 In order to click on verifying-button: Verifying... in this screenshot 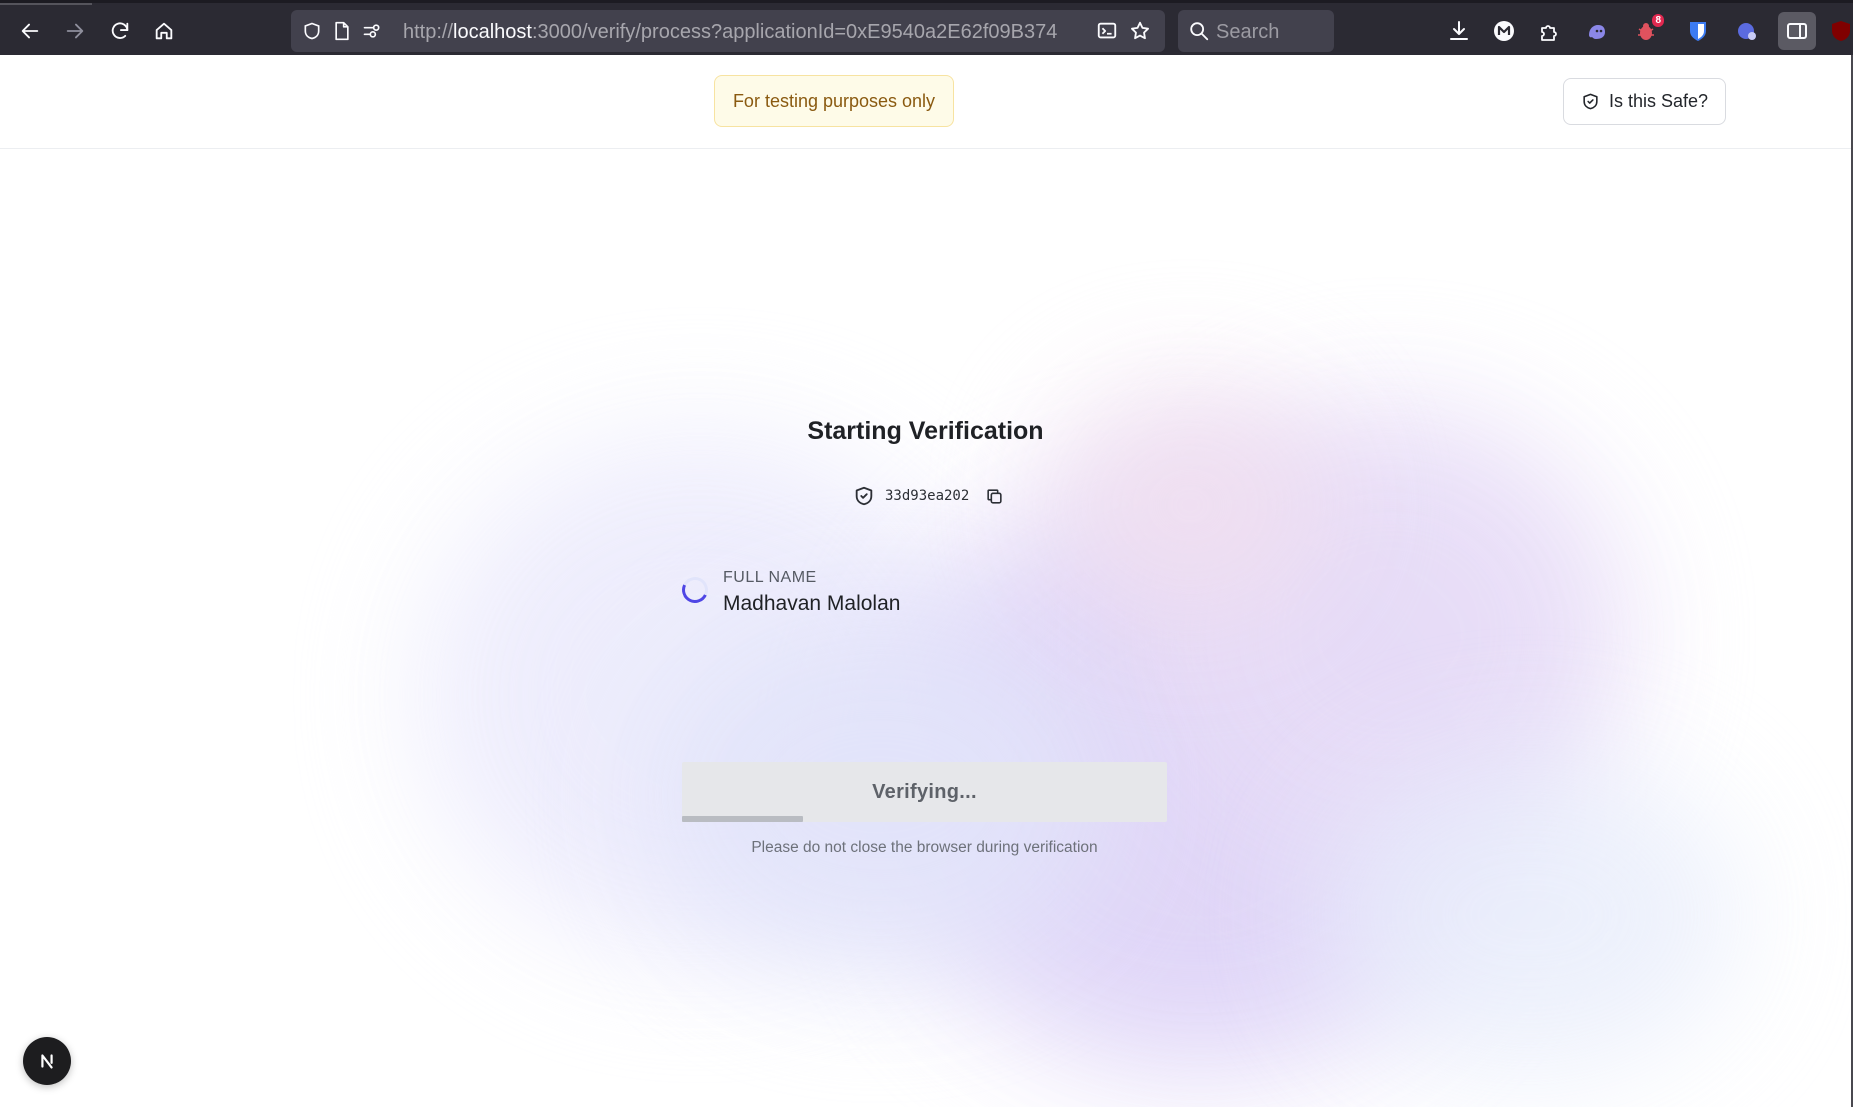, I will do `click(924, 792)`.